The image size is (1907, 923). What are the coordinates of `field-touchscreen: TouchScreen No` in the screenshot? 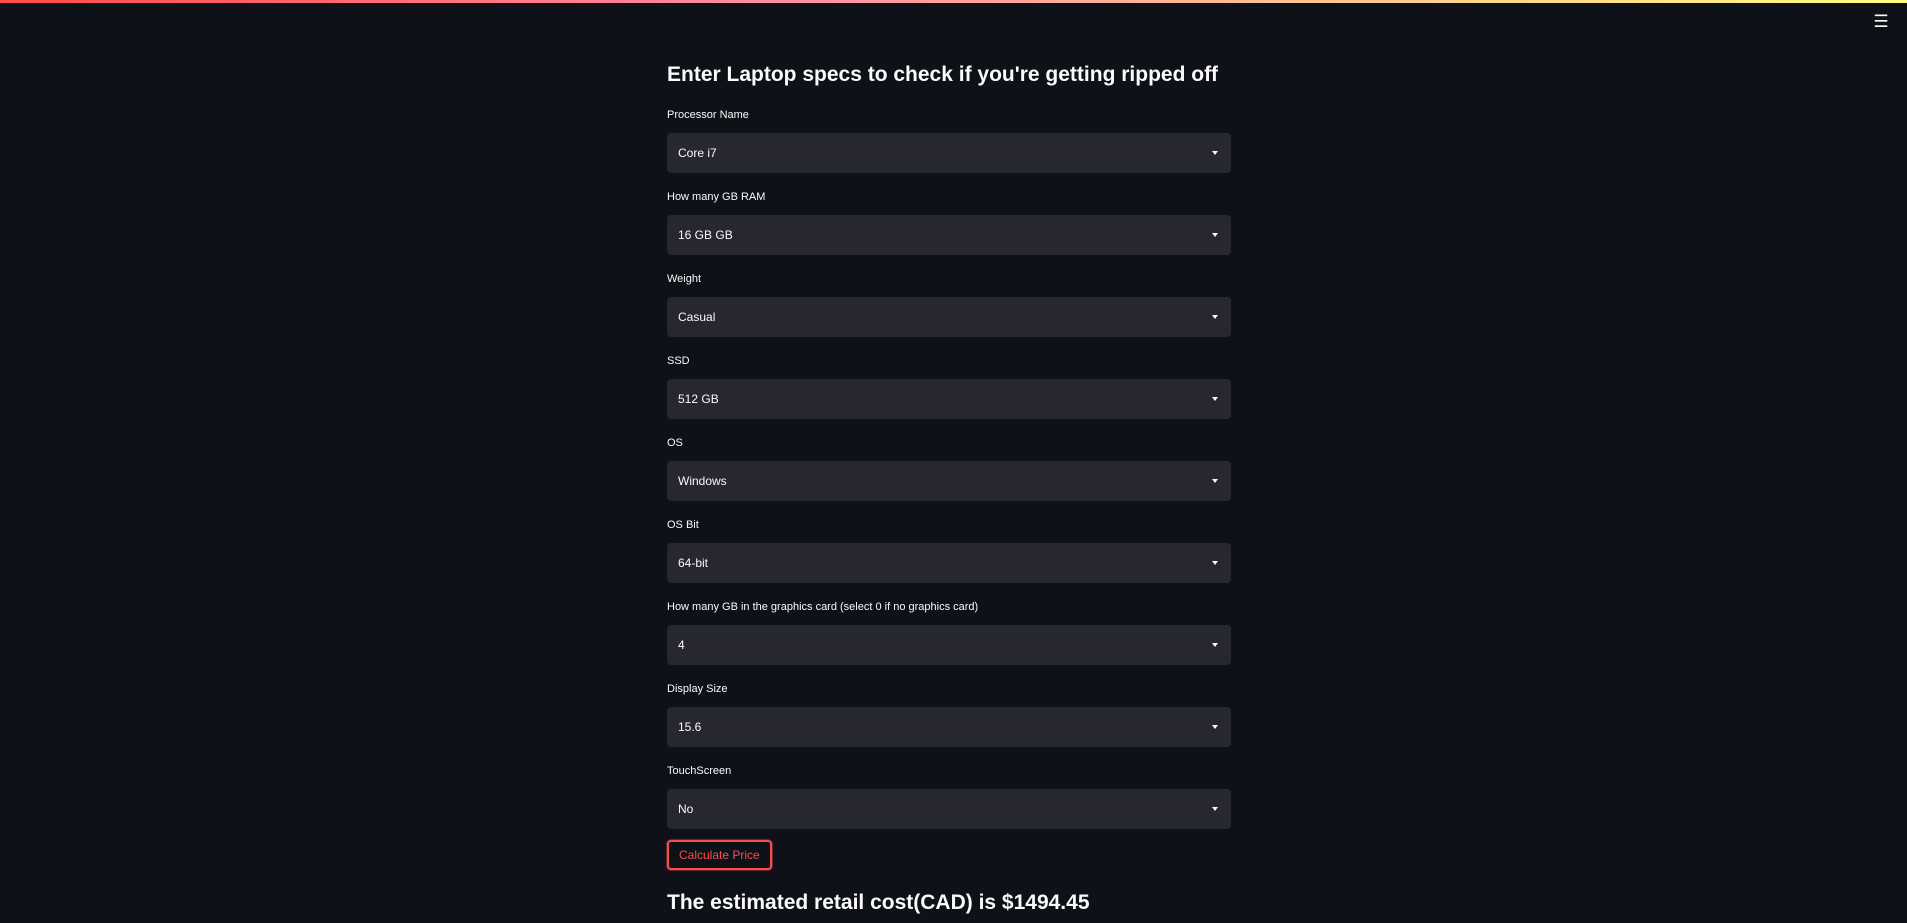 It's located at (949, 796).